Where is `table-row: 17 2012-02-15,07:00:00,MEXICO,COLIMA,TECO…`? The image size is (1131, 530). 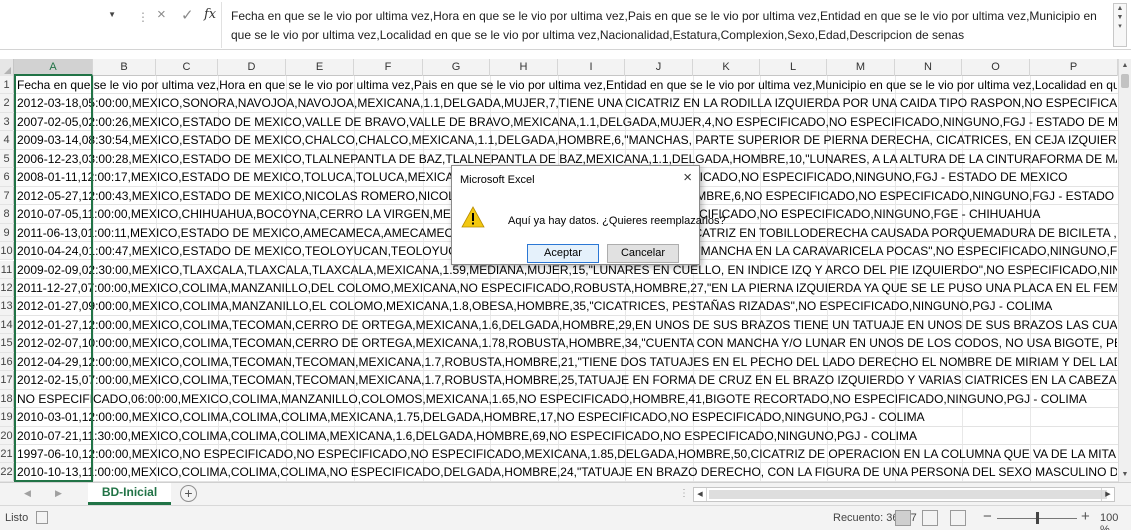
table-row: 17 2012-02-15,07:00:00,MEXICO,COLIMA,TECO… is located at coordinates (559, 380).